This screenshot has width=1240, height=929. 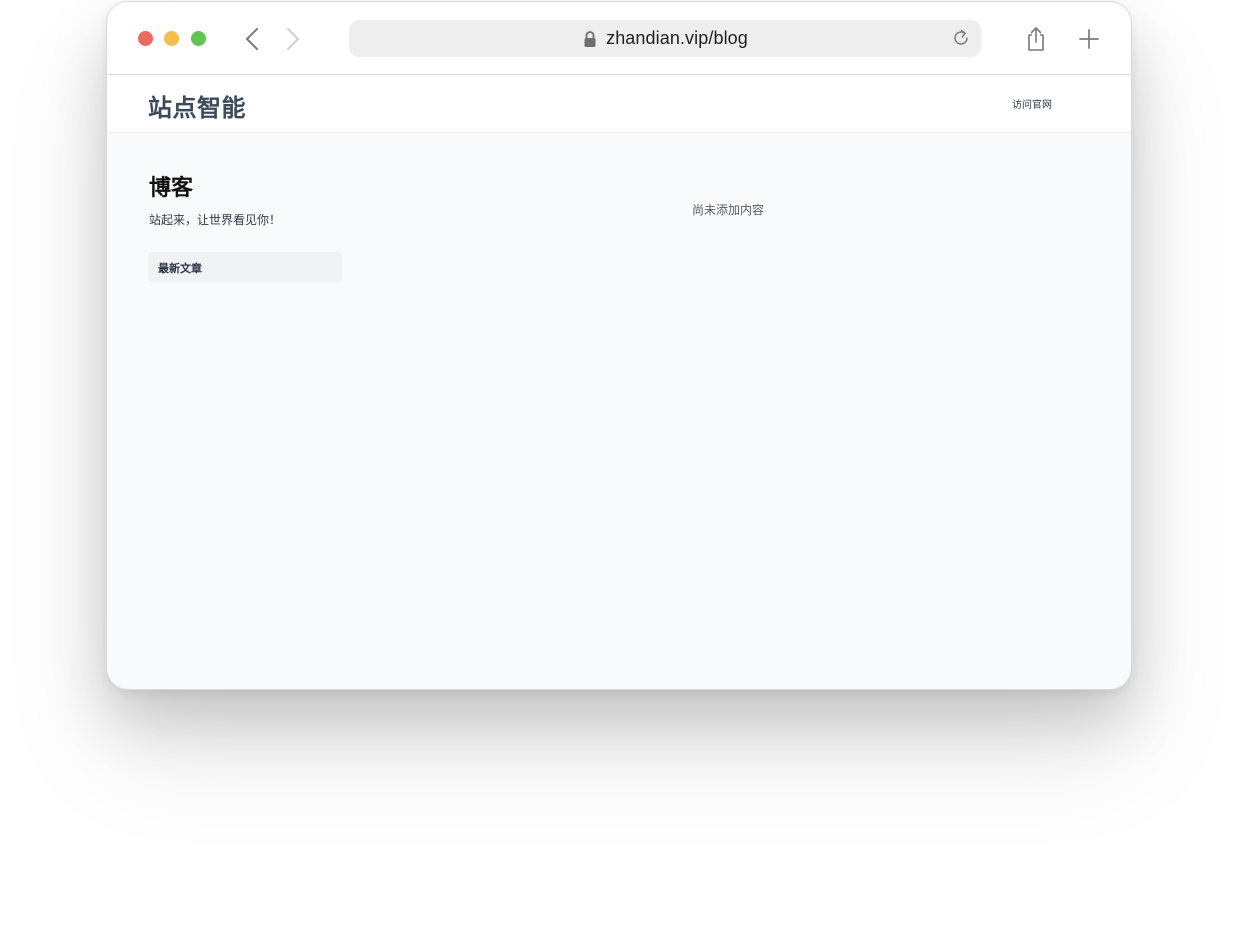 What do you see at coordinates (171, 188) in the screenshot?
I see `page-title: 博客` at bounding box center [171, 188].